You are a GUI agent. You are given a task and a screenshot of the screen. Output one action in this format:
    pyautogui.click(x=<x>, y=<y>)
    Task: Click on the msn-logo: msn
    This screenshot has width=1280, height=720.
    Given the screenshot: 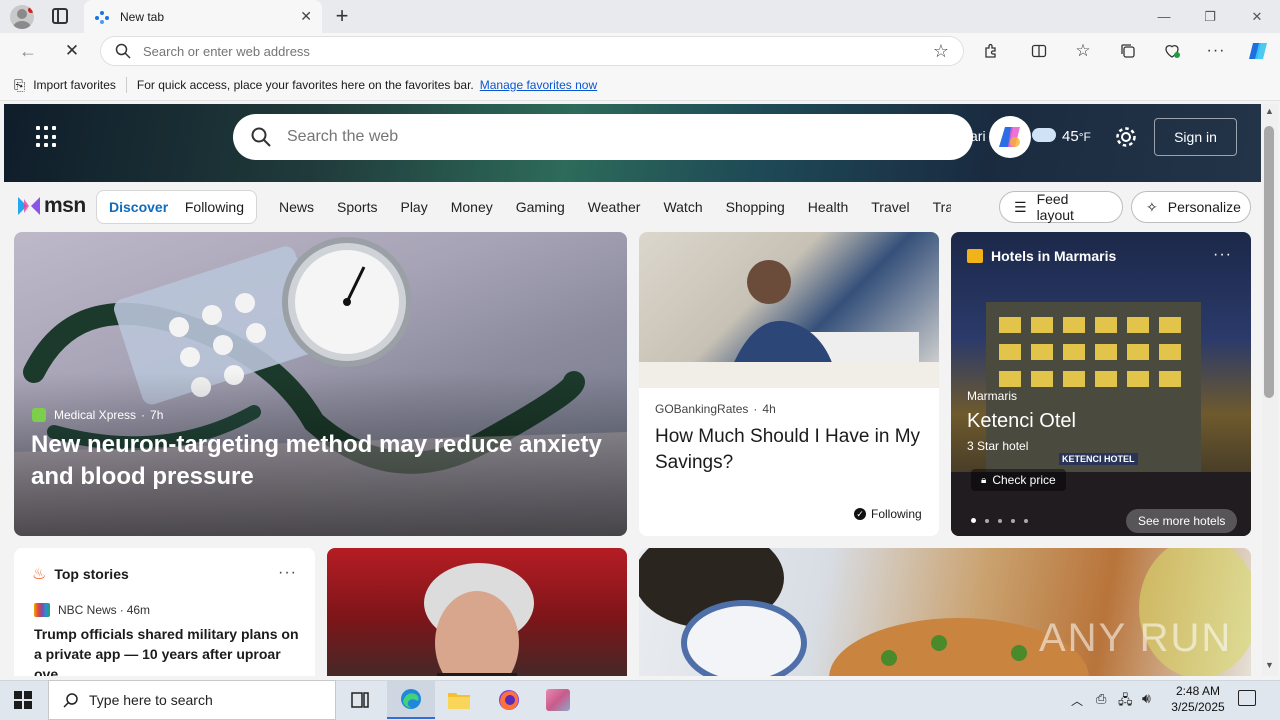 What is the action you would take?
    pyautogui.click(x=51, y=206)
    